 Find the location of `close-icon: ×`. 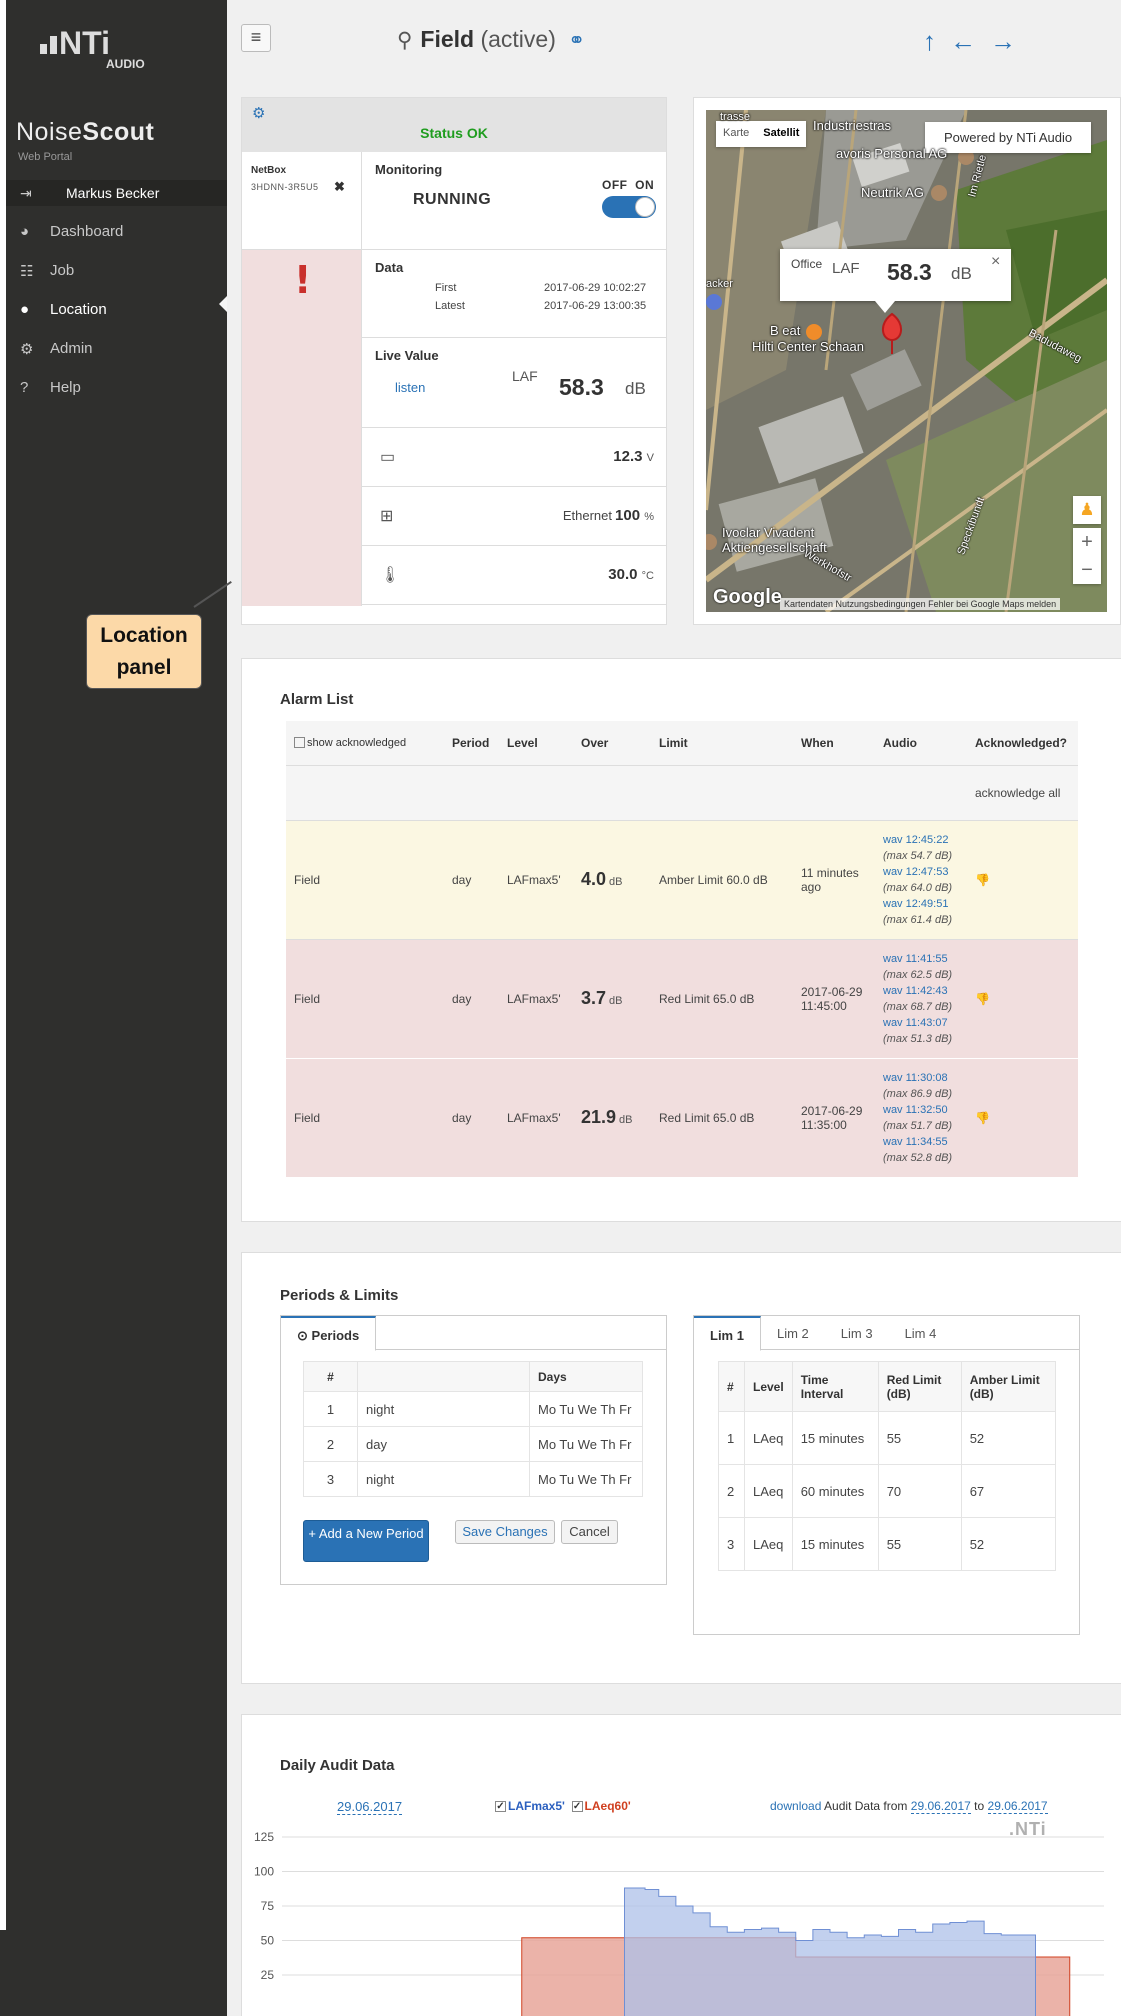

close-icon: × is located at coordinates (995, 262).